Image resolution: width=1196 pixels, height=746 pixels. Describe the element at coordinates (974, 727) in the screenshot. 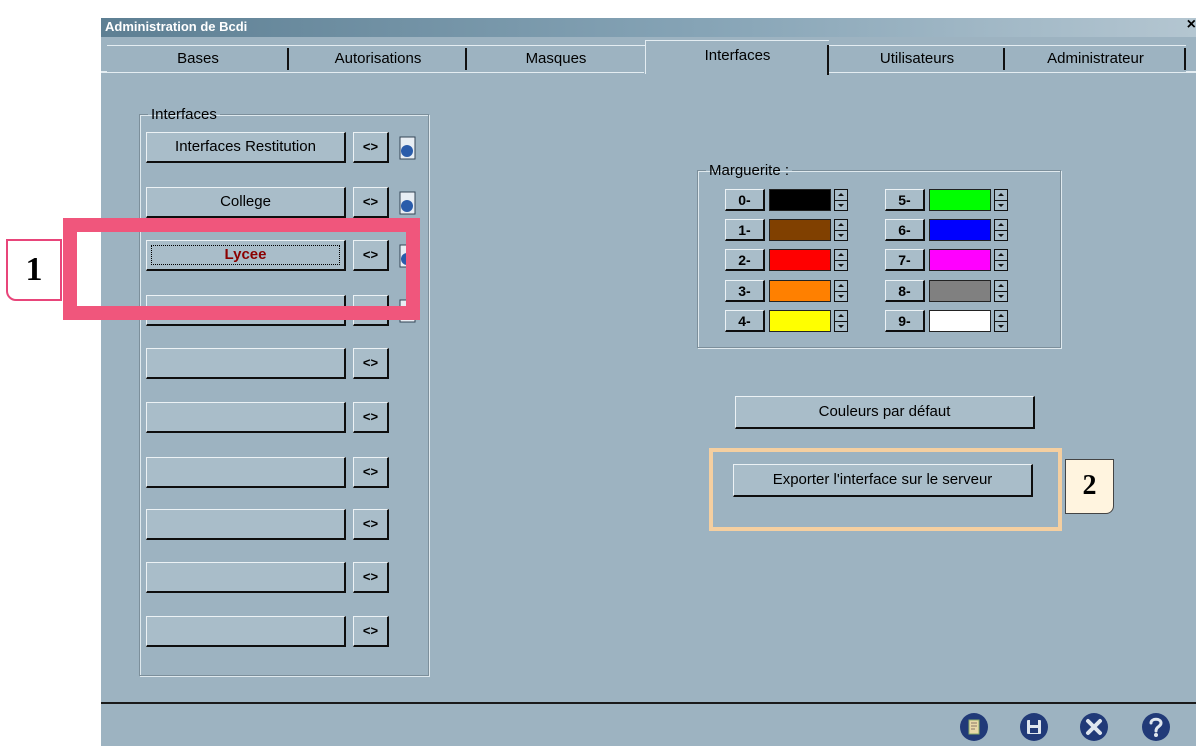

I see `note-icon` at that location.